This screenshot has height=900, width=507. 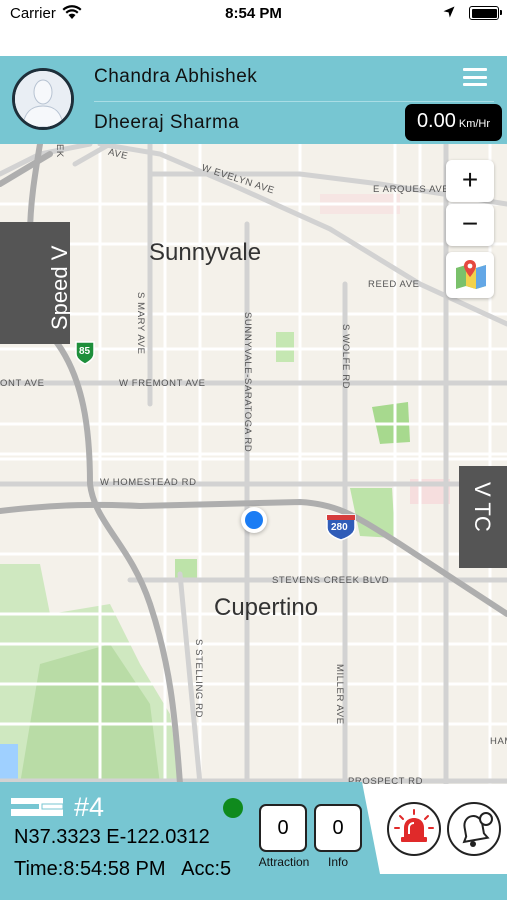 I want to click on attraction-counter: 0, so click(x=283, y=828).